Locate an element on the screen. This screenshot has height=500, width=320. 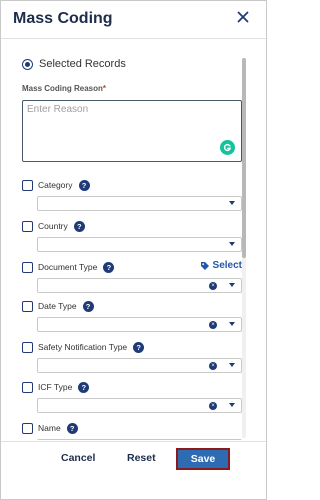
grammarly-icon is located at coordinates (227, 147).